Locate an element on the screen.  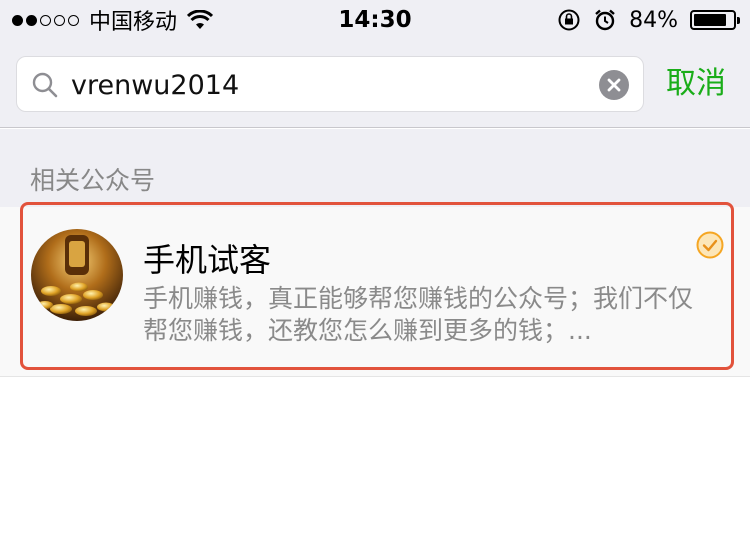
status-right: 84% is located at coordinates (648, 20).